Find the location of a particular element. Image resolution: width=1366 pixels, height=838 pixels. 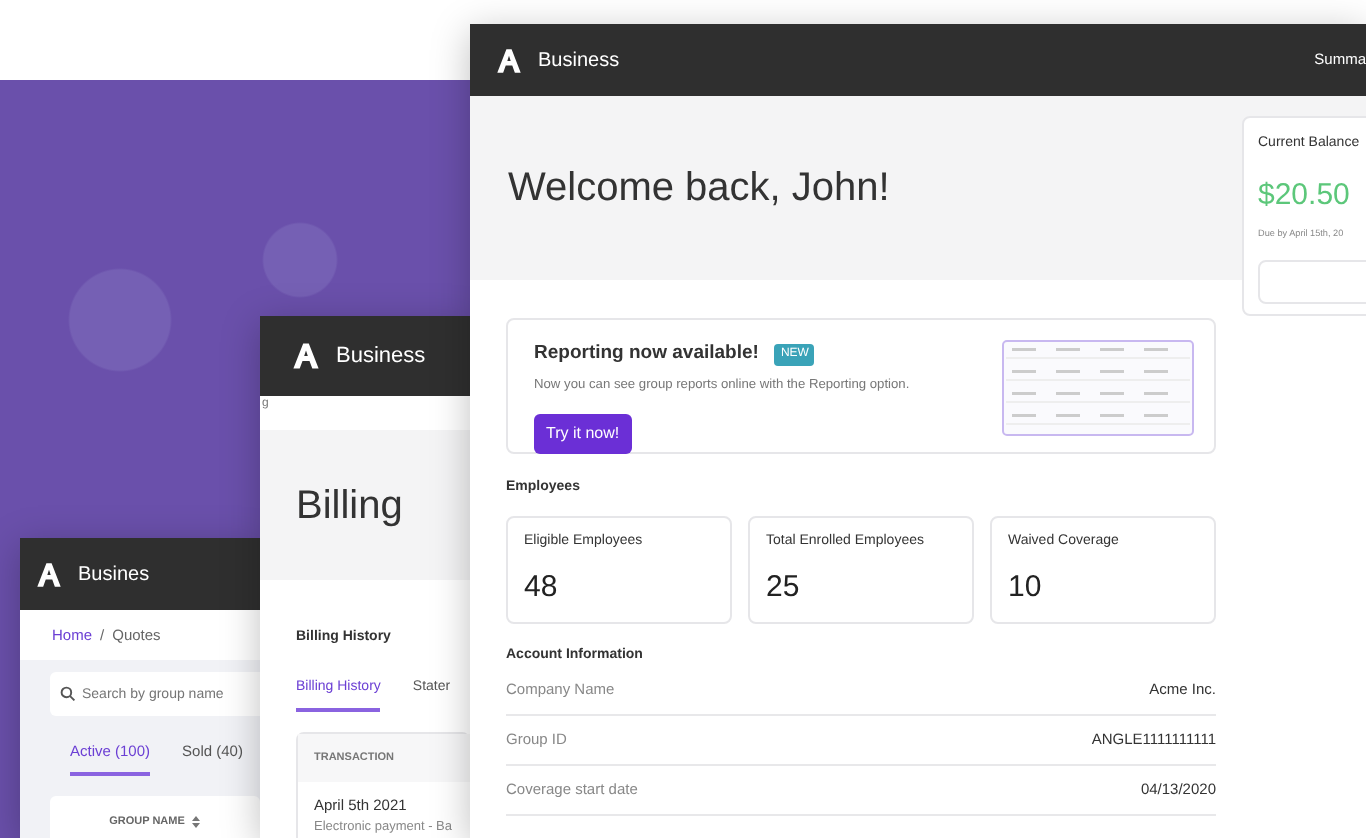

stat-value: 48 is located at coordinates (542, 588).